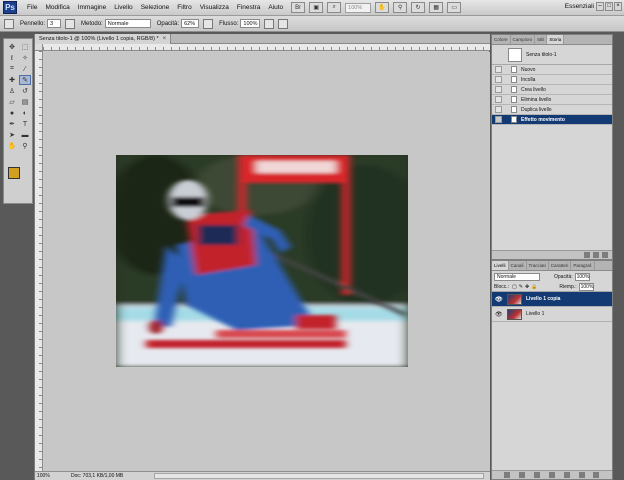  What do you see at coordinates (501, 39) in the screenshot?
I see `tab-colore: Colore` at bounding box center [501, 39].